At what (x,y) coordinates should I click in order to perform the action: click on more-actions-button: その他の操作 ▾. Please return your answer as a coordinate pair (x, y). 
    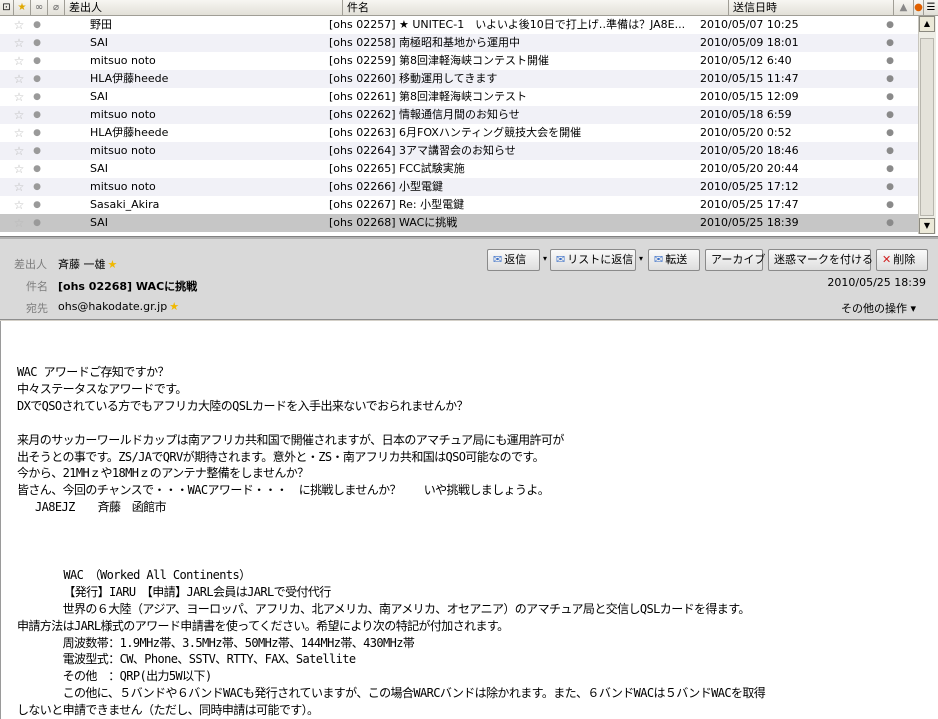
    Looking at the image, I should click on (878, 308).